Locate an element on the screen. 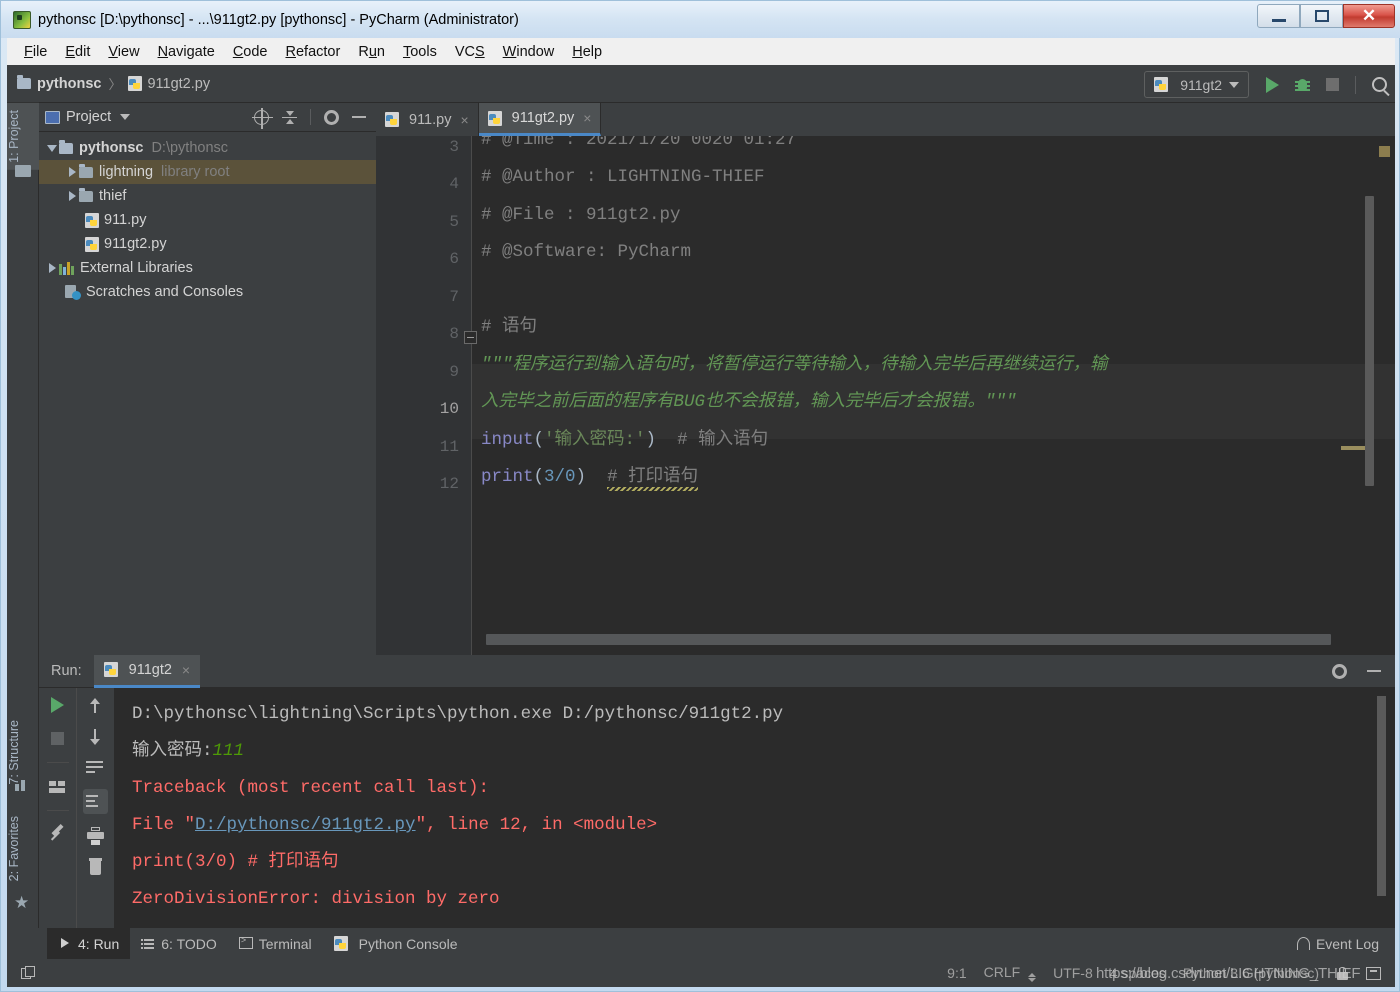 The image size is (1400, 992). toggle-toolwindows-button is located at coordinates (28, 973).